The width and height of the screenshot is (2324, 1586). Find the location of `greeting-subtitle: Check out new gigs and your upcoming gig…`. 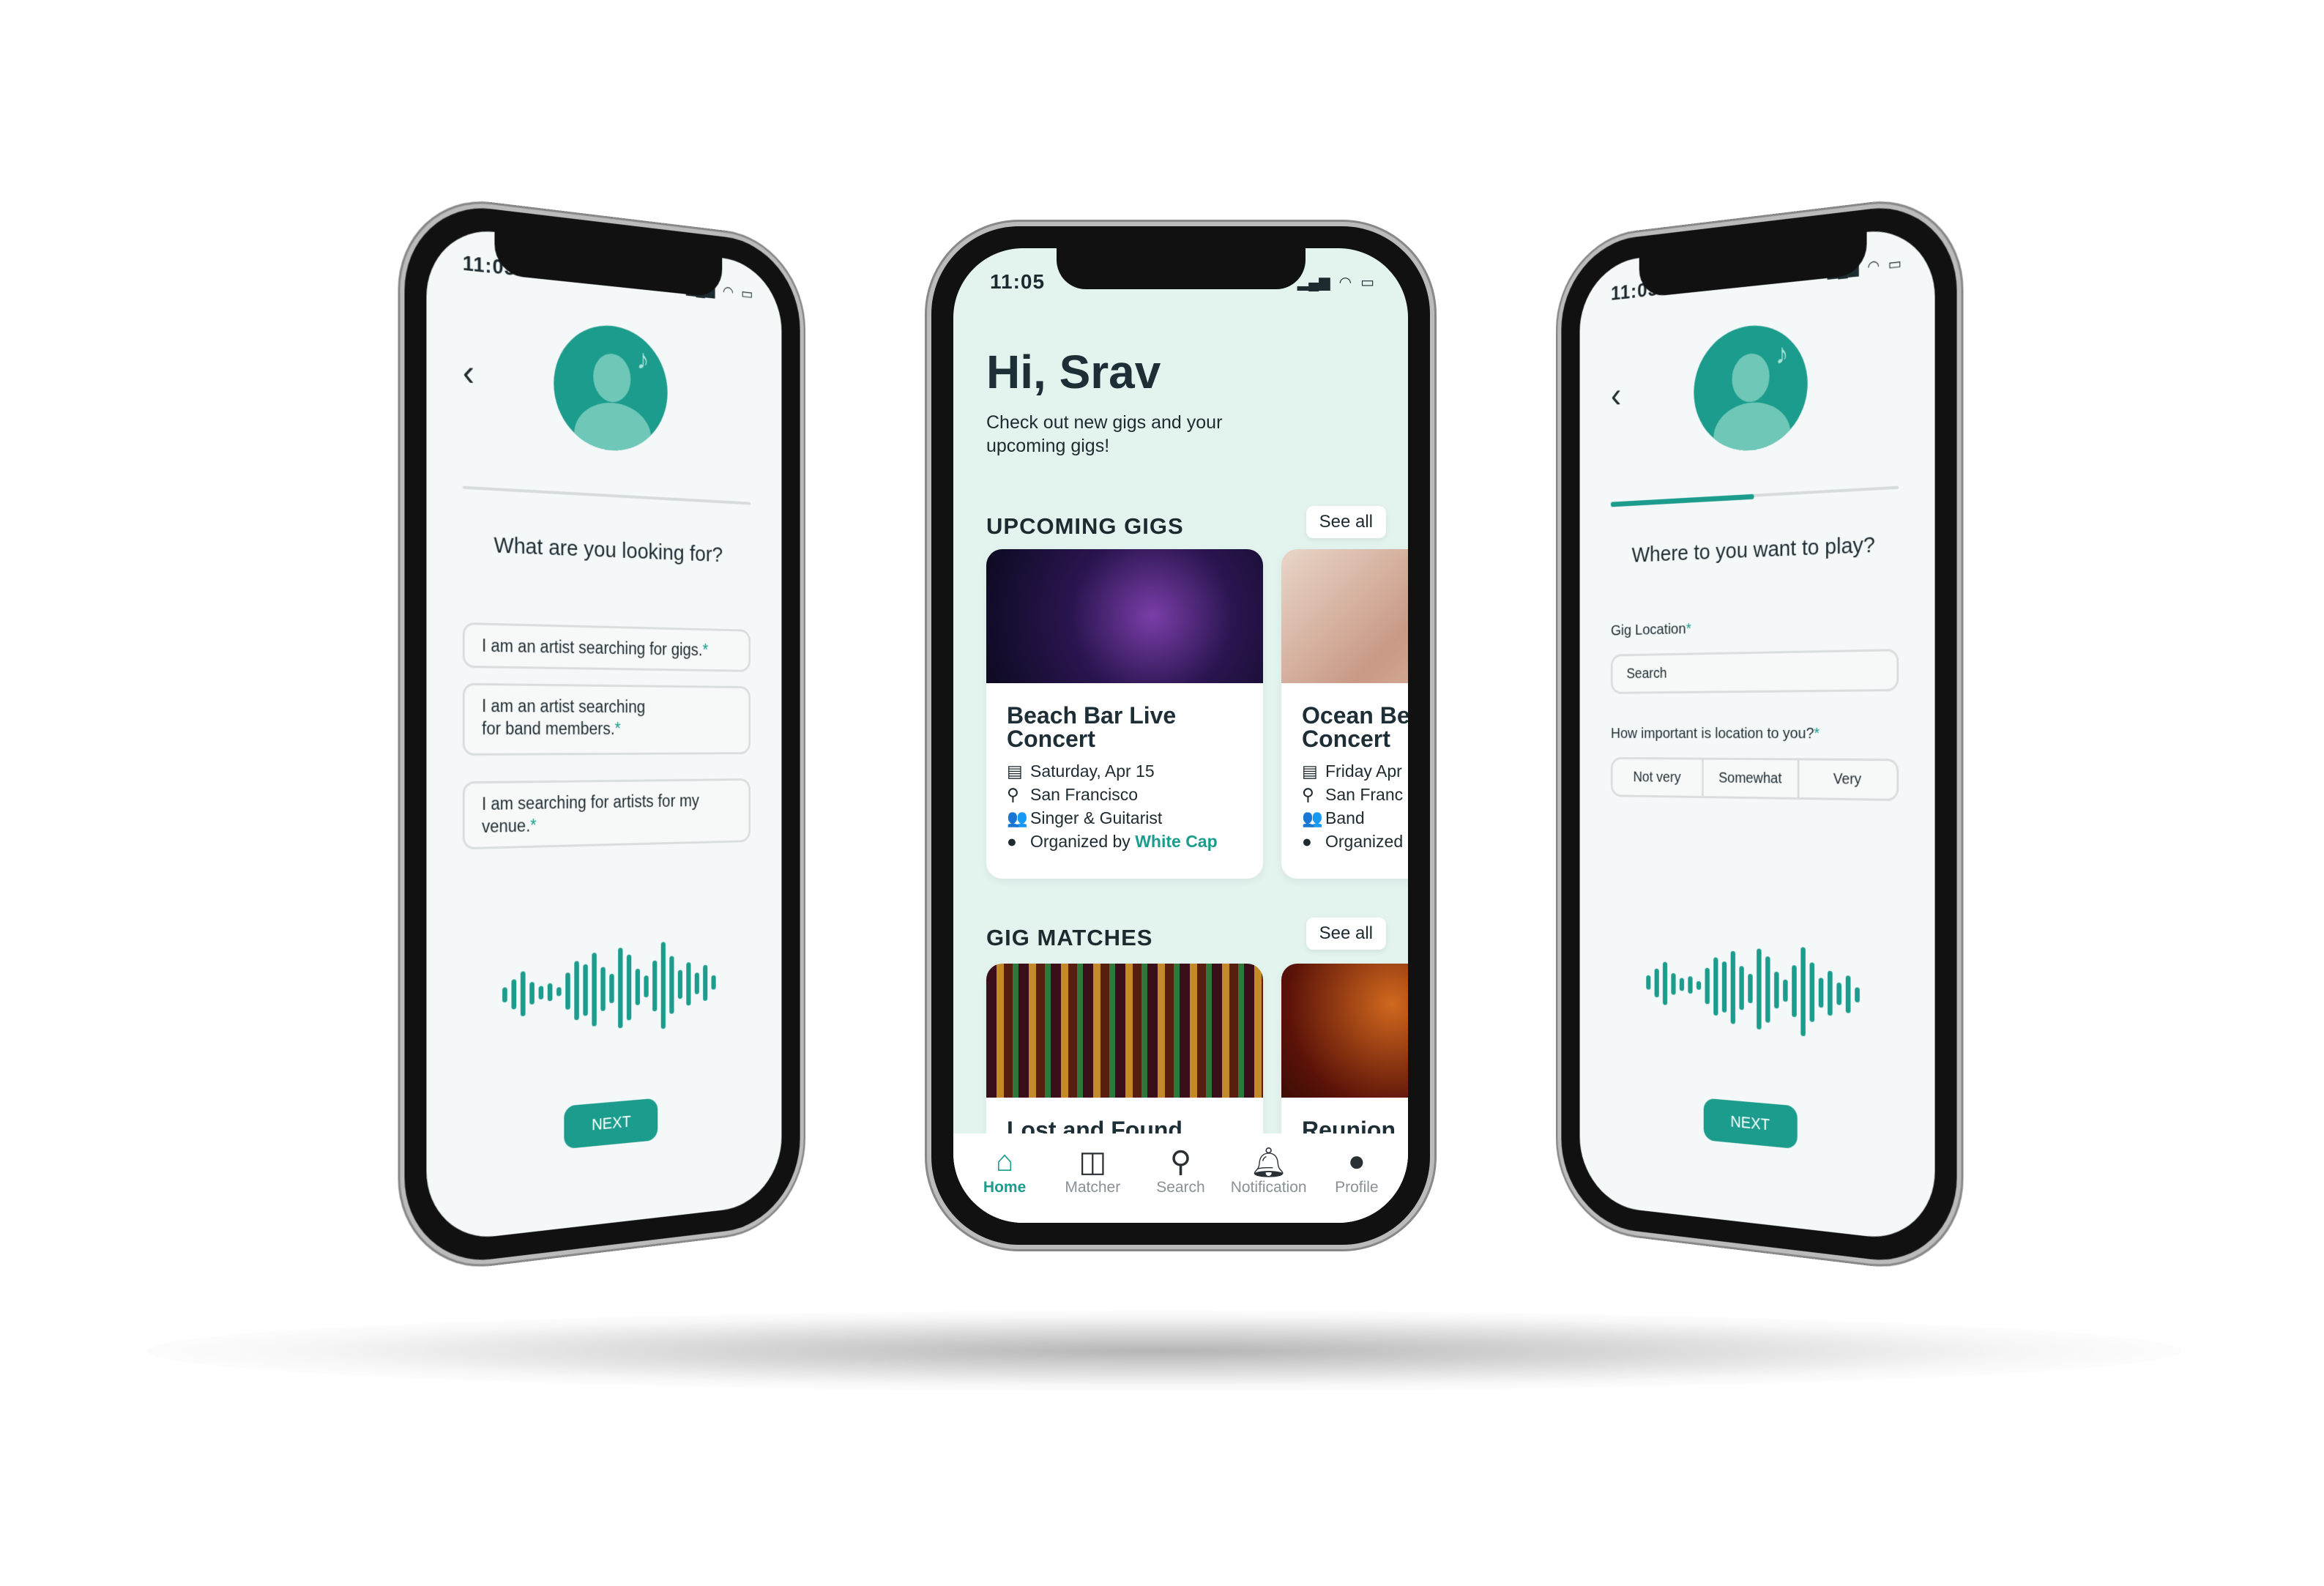

greeting-subtitle: Check out new gigs and your upcoming gig… is located at coordinates (1104, 434).